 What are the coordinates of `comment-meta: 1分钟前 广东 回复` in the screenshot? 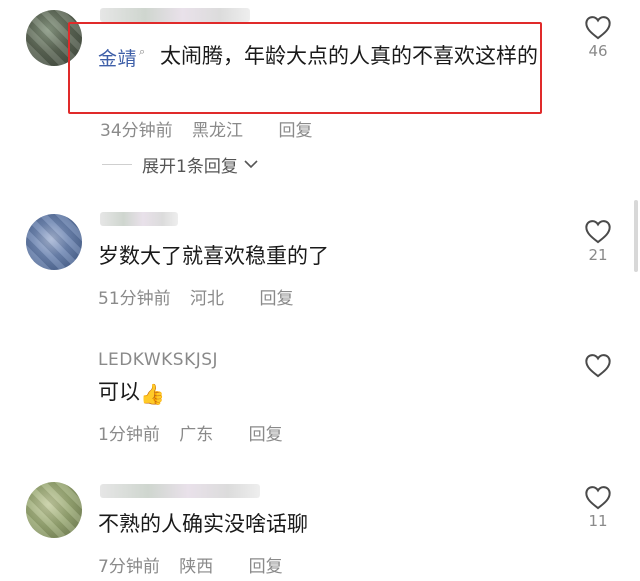 It's located at (197, 432).